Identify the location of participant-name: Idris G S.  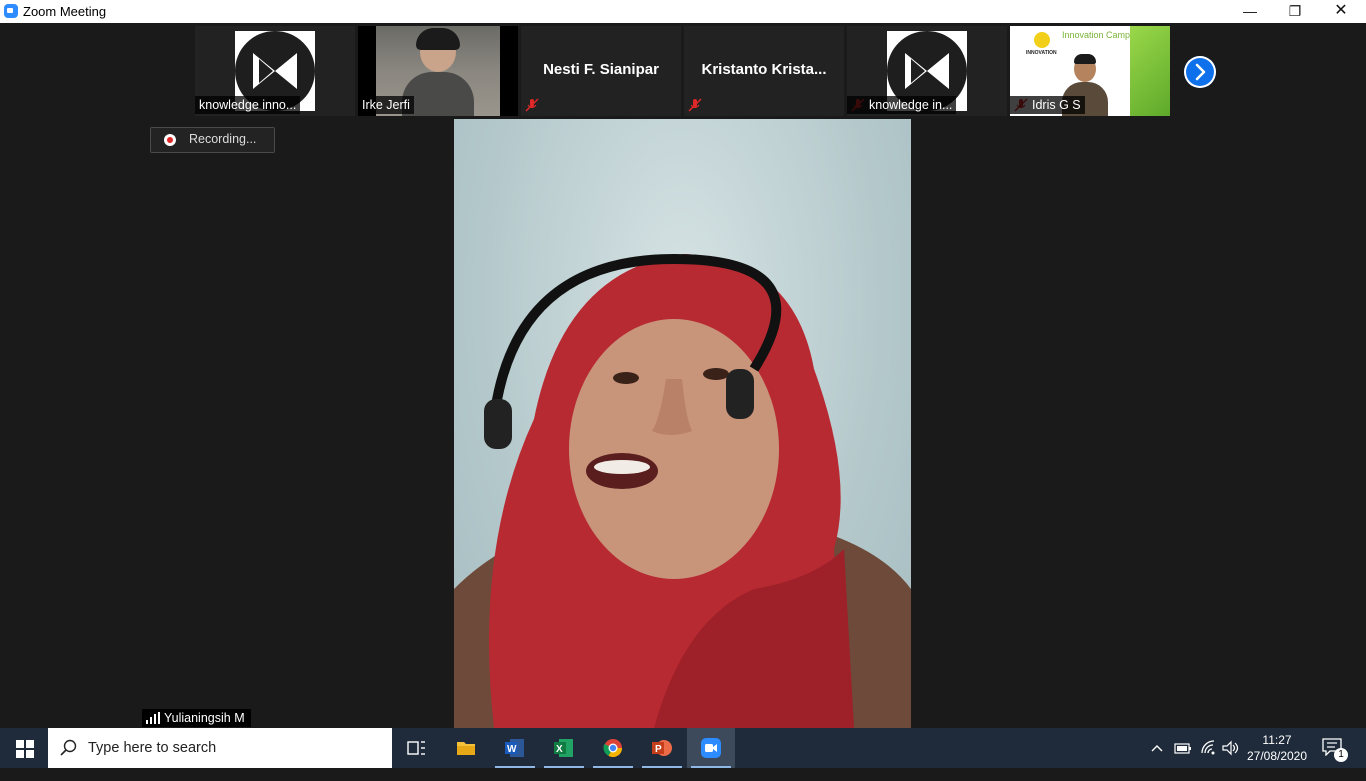
(1047, 105).